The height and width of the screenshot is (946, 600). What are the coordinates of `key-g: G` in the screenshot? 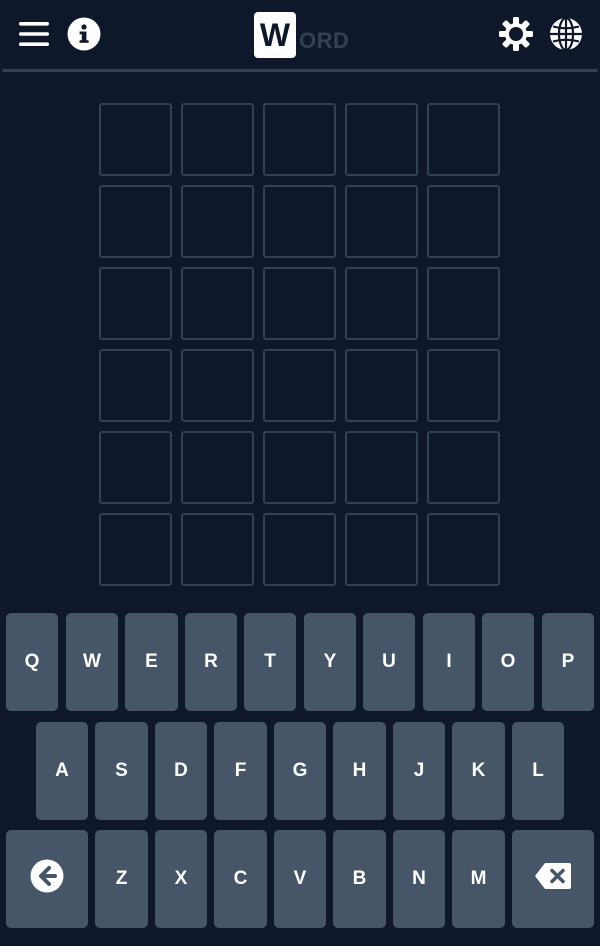 It's located at (300, 771).